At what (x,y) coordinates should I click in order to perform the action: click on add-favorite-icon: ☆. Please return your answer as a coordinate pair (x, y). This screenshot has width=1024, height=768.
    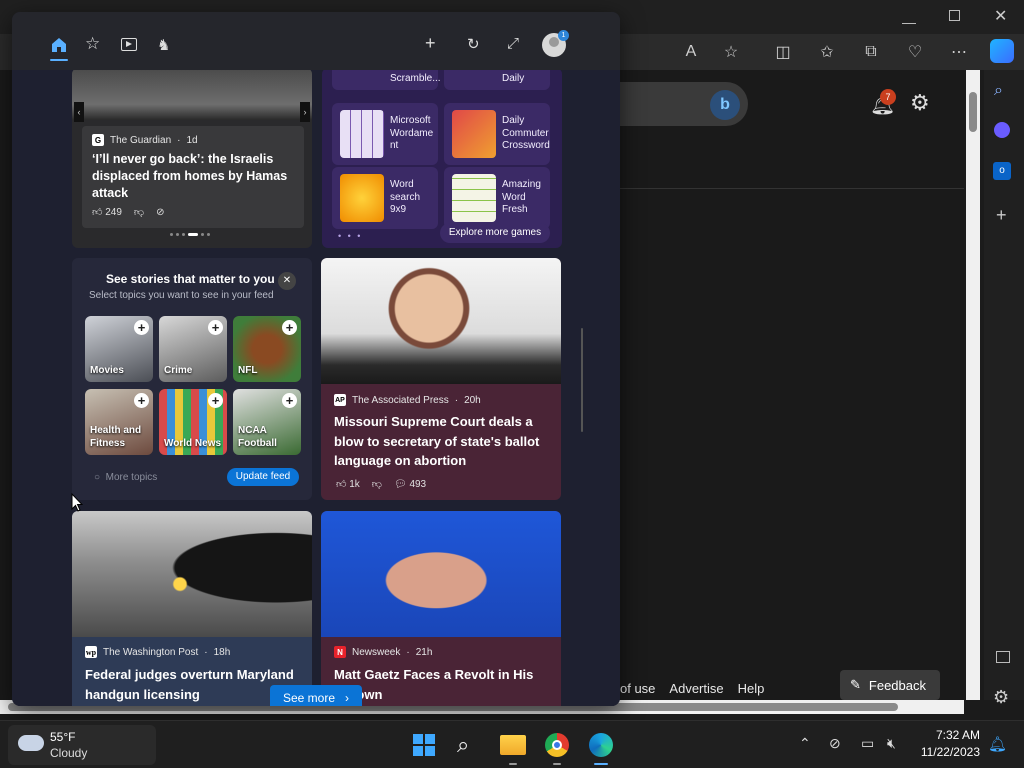
    Looking at the image, I should click on (731, 52).